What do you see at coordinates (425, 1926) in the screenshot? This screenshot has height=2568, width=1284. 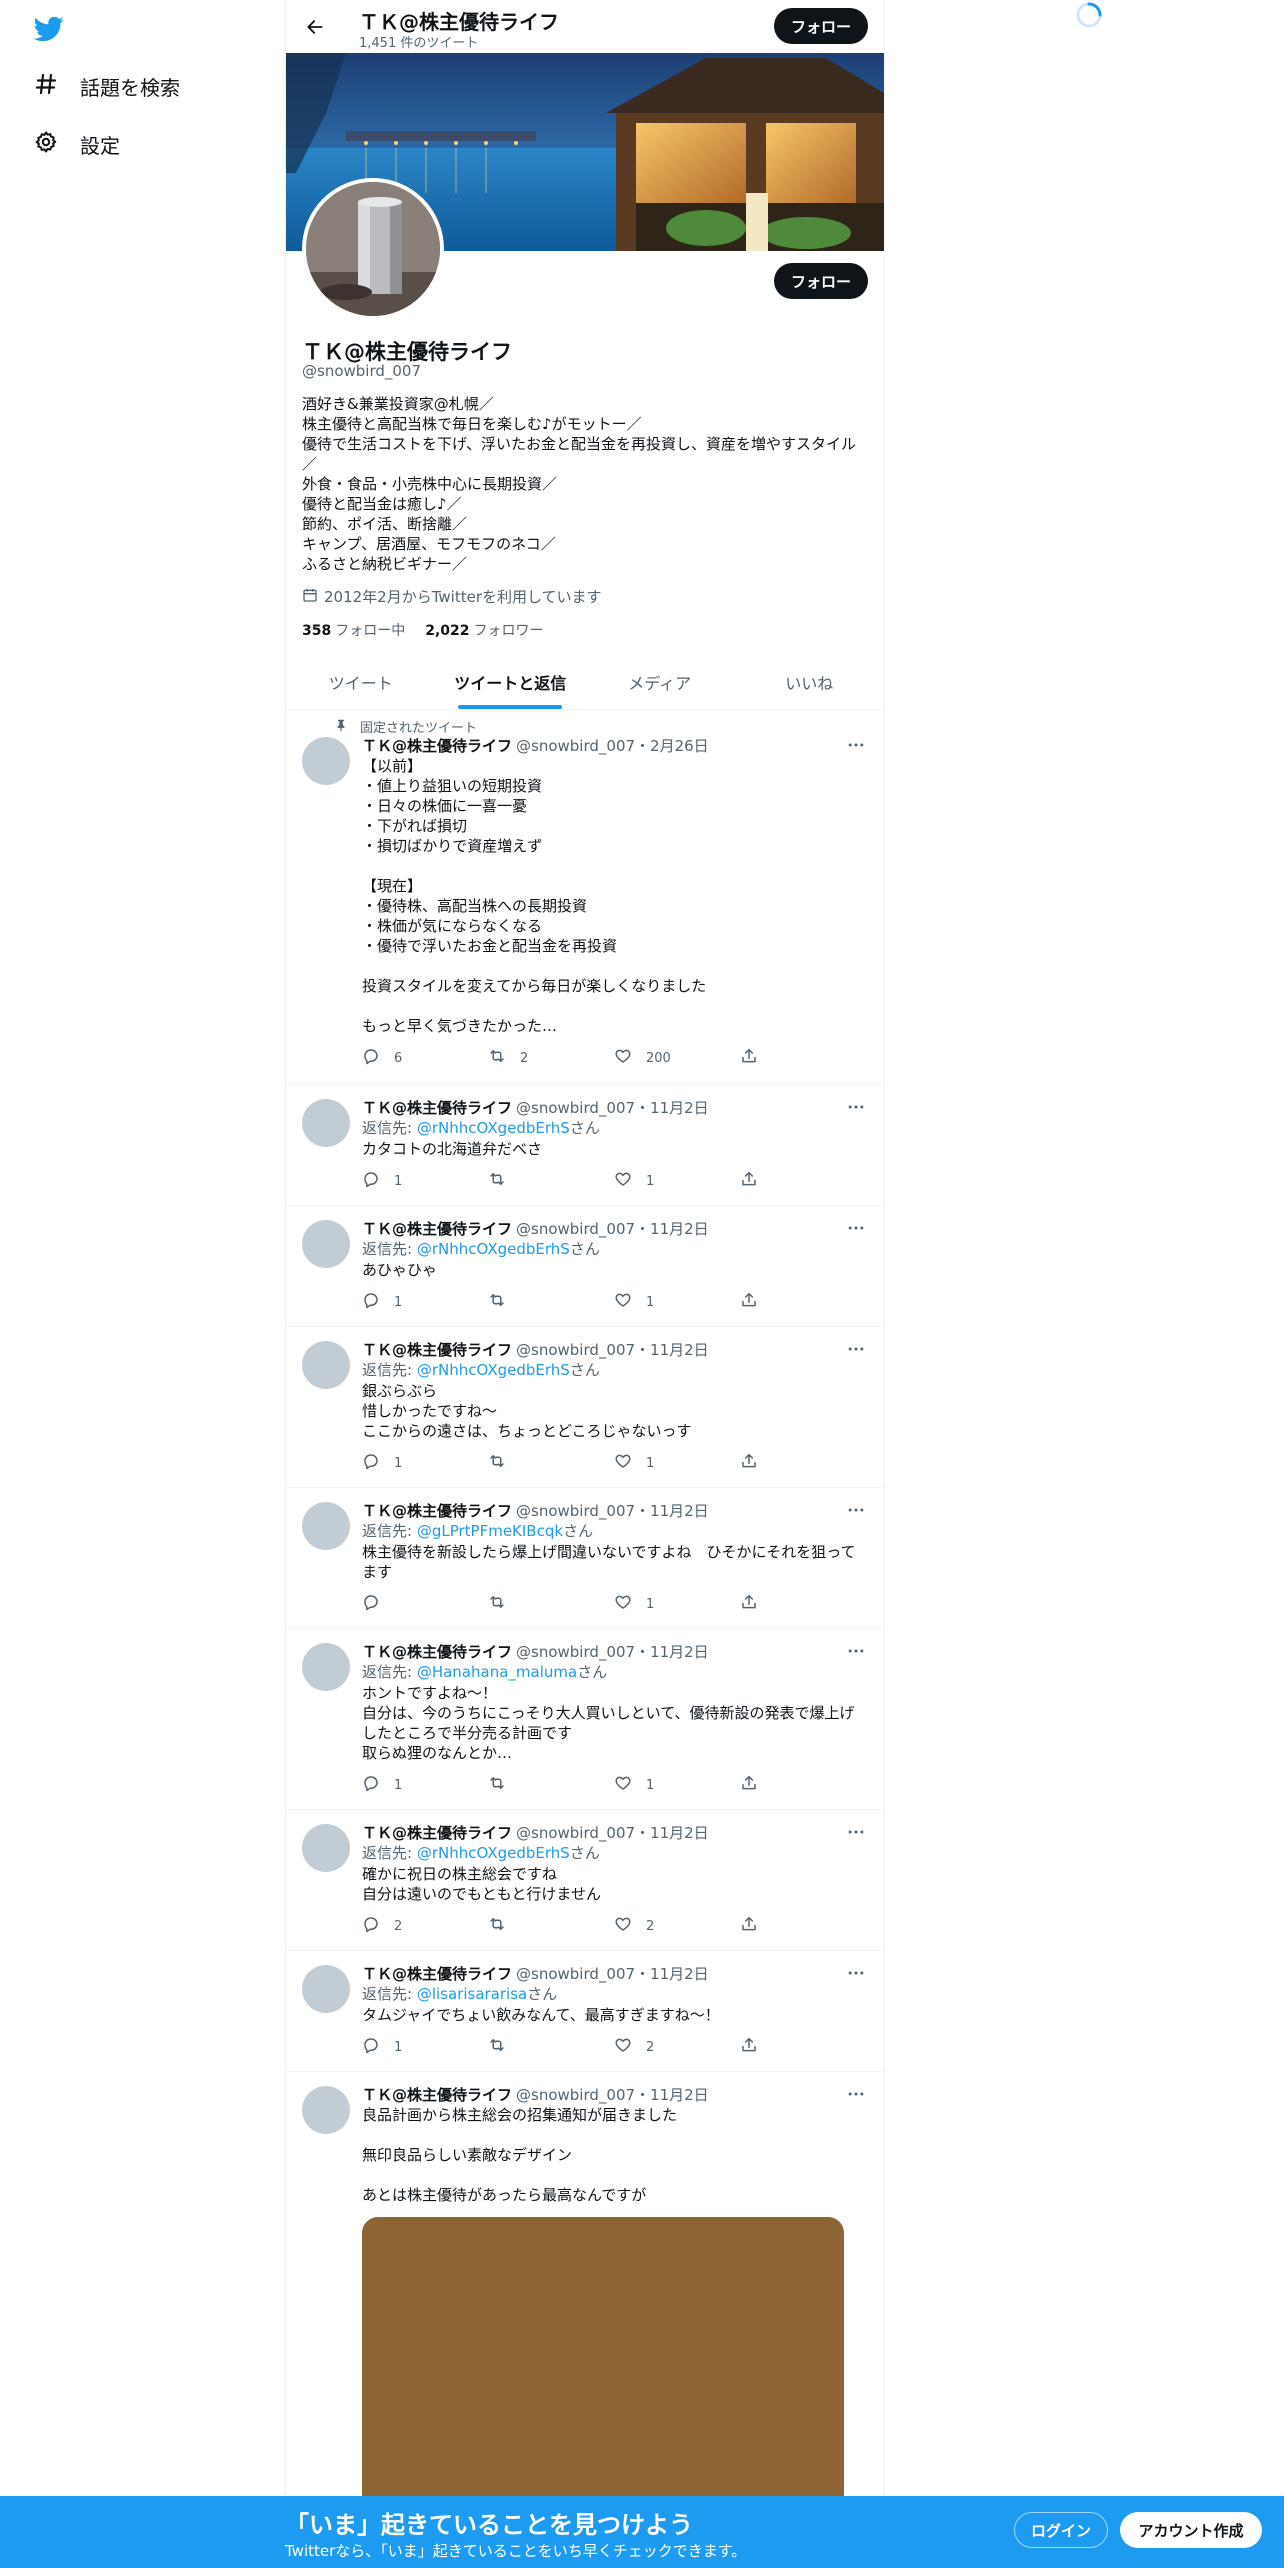 I see `reply-button: 2` at bounding box center [425, 1926].